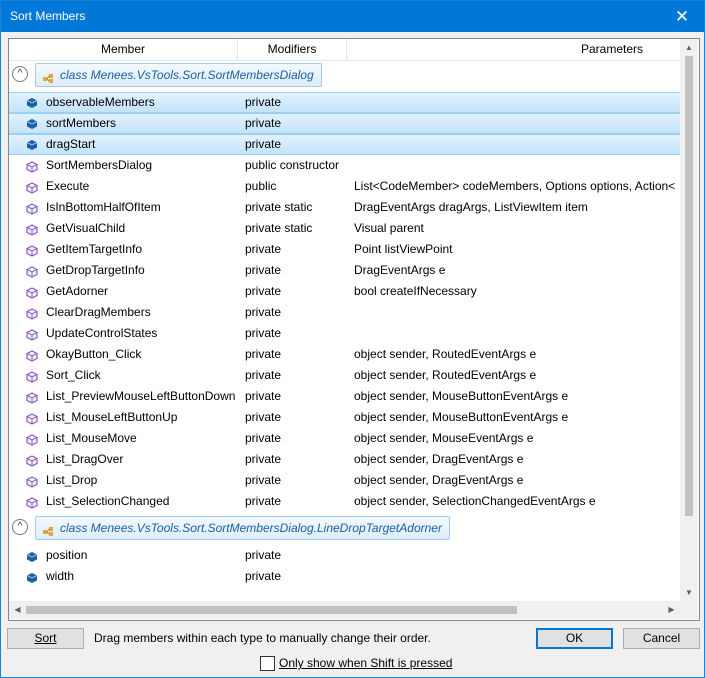 The image size is (705, 678). What do you see at coordinates (68, 186) in the screenshot?
I see `member-name: Execute` at bounding box center [68, 186].